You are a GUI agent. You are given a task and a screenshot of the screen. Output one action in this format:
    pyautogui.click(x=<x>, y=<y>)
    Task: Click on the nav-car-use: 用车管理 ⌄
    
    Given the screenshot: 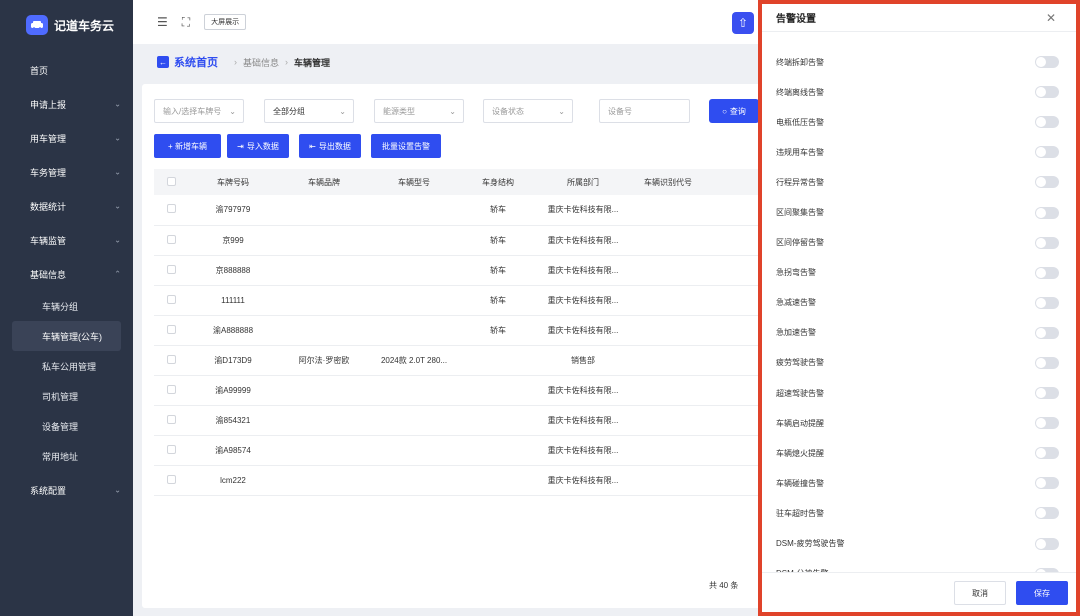 What is the action you would take?
    pyautogui.click(x=66, y=138)
    